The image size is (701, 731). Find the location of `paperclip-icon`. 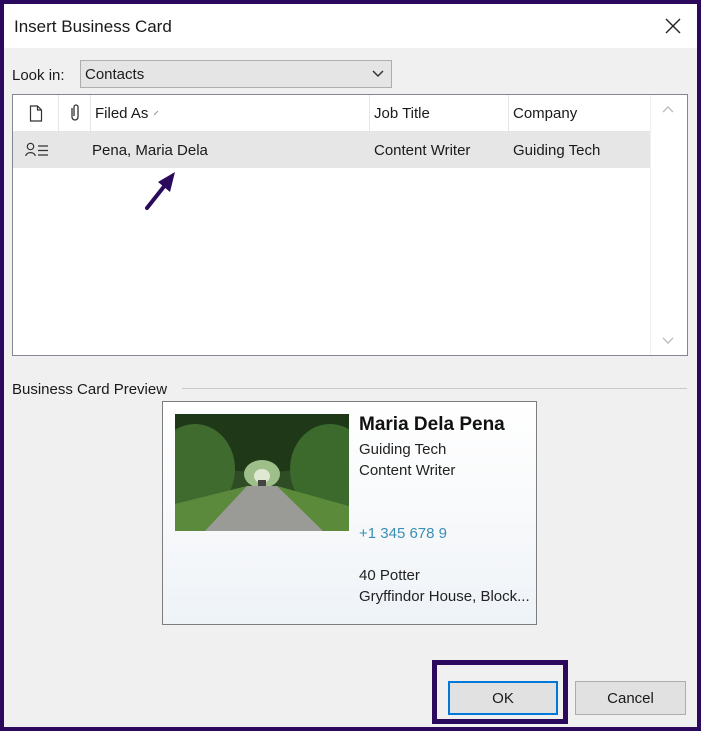

paperclip-icon is located at coordinates (74, 112).